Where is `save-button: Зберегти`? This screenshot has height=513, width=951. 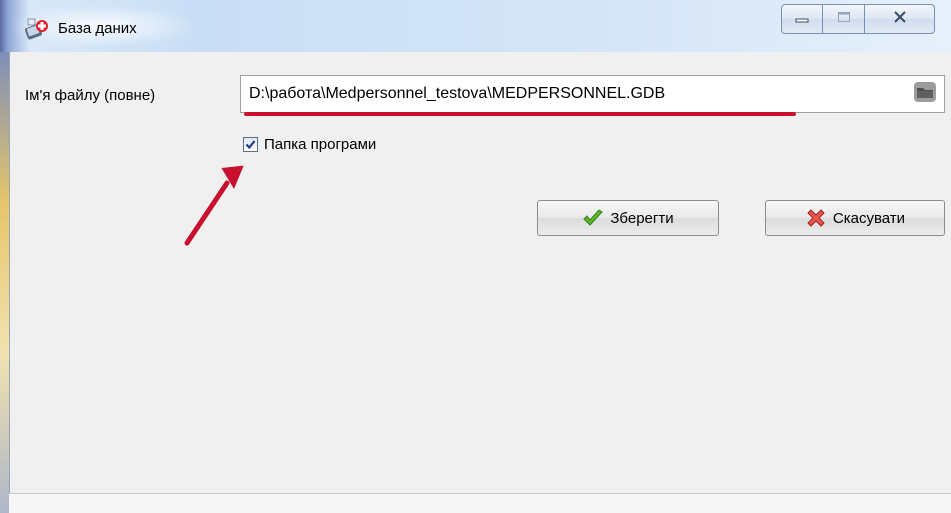
save-button: Зберегти is located at coordinates (628, 218).